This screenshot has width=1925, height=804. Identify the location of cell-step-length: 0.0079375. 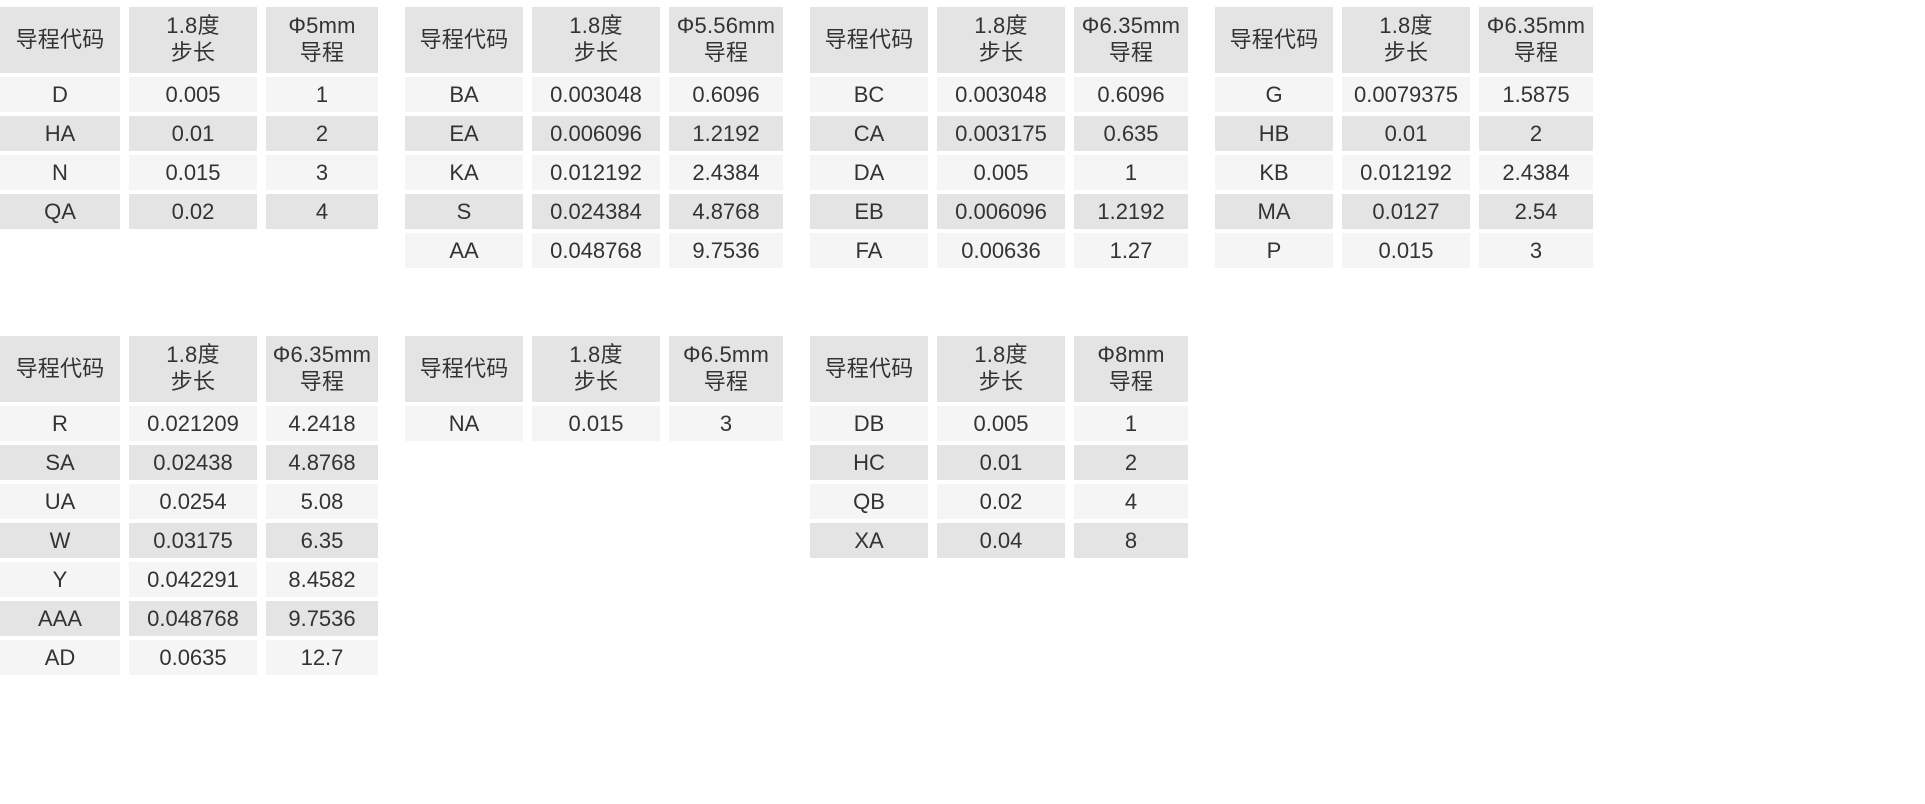
(1406, 94).